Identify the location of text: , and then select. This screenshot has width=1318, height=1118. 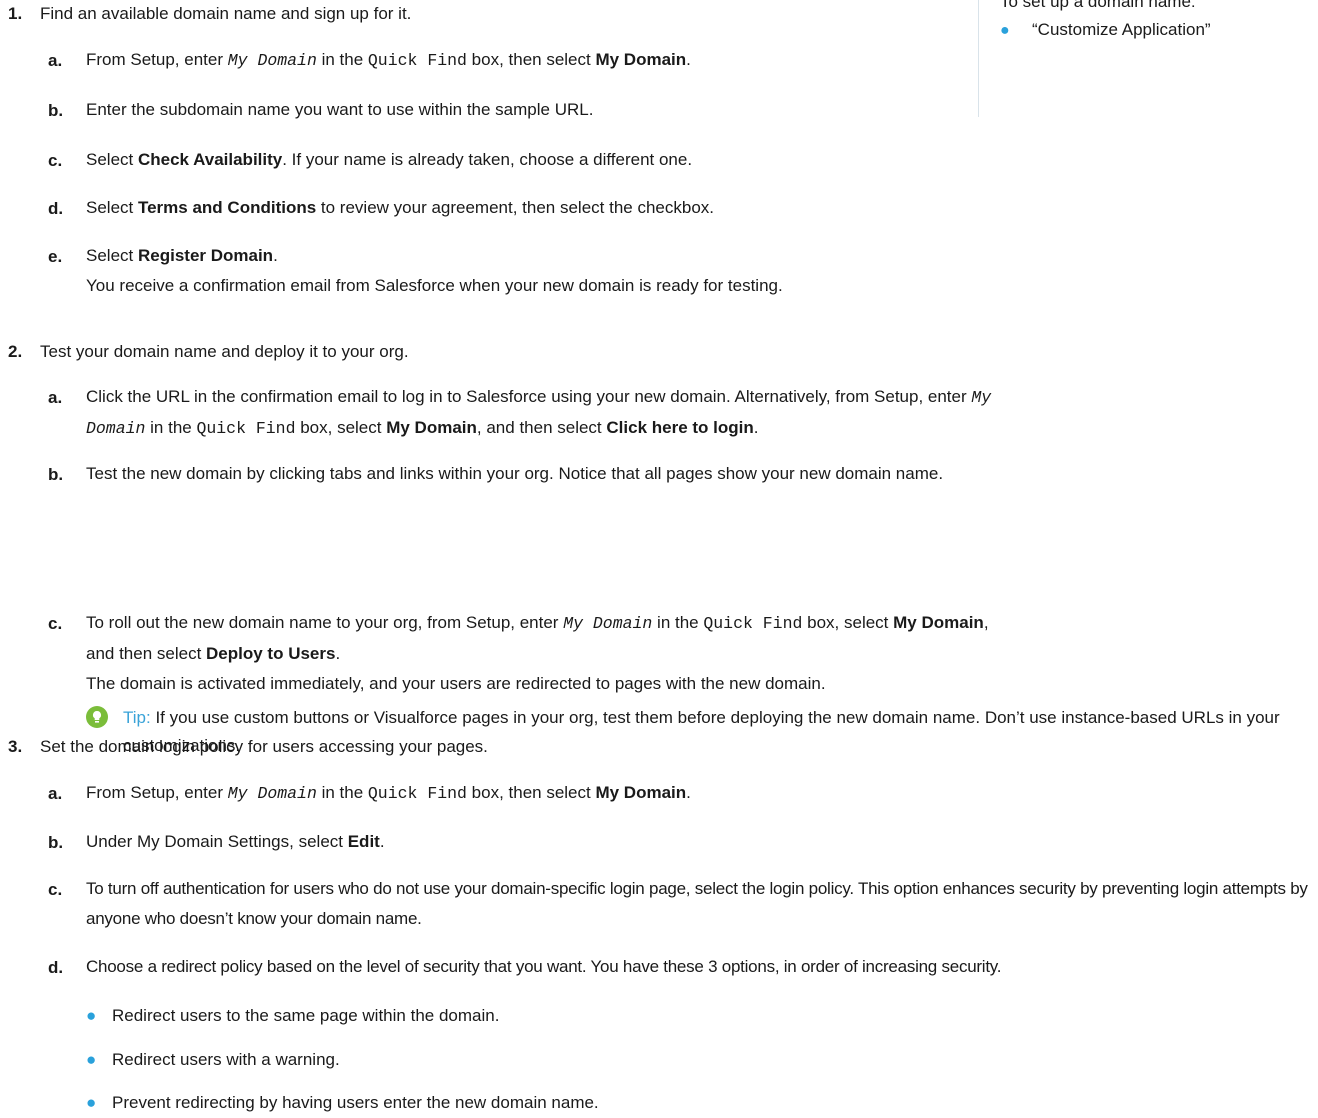
(541, 427).